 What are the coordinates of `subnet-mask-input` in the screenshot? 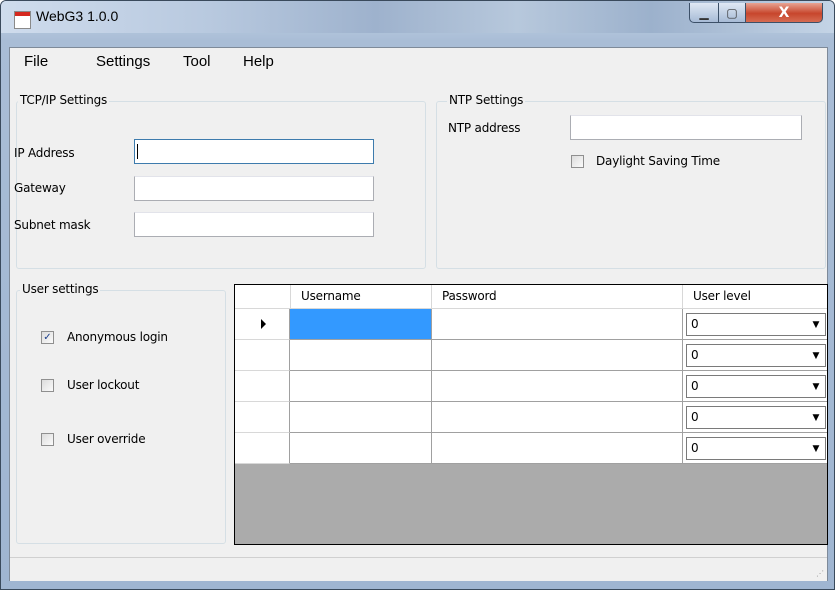 It's located at (254, 224).